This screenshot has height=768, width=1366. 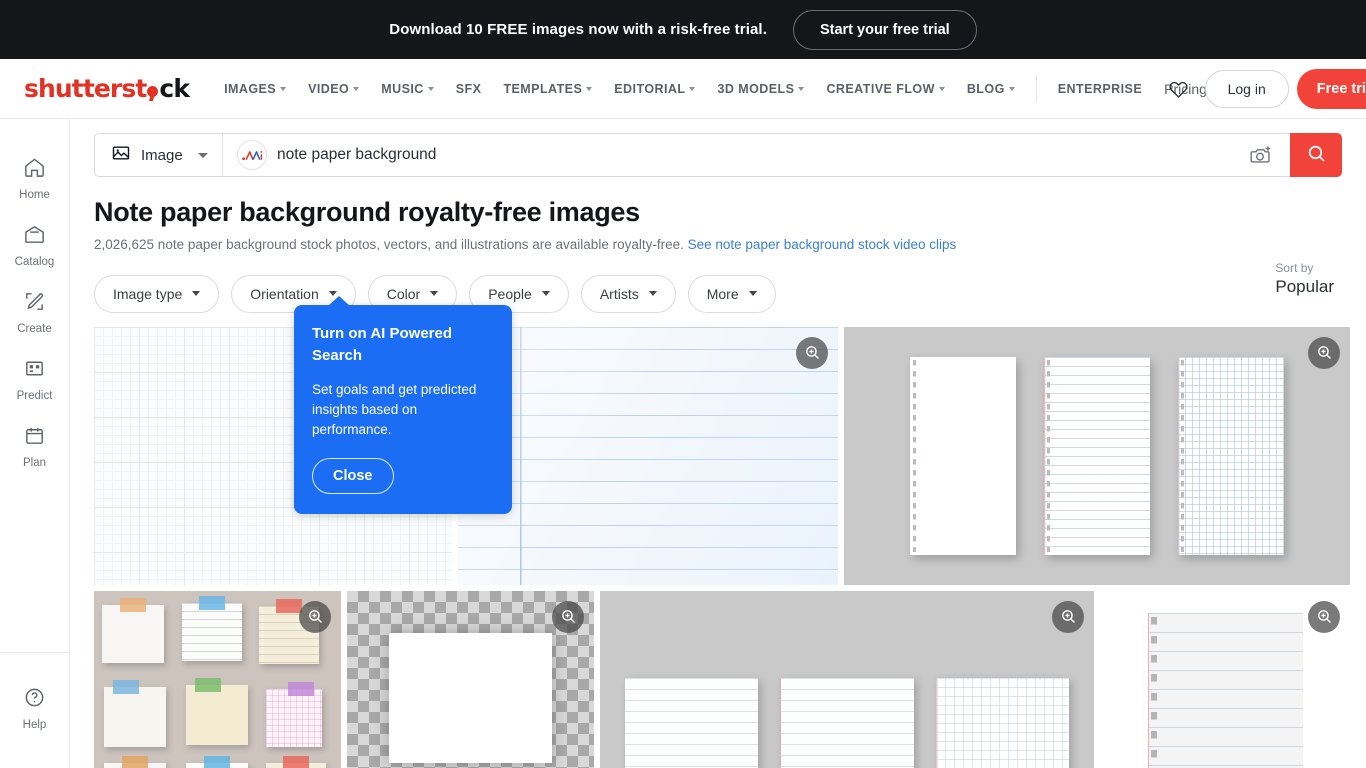 What do you see at coordinates (1331, 89) in the screenshot?
I see `free-trial-button: Free trial` at bounding box center [1331, 89].